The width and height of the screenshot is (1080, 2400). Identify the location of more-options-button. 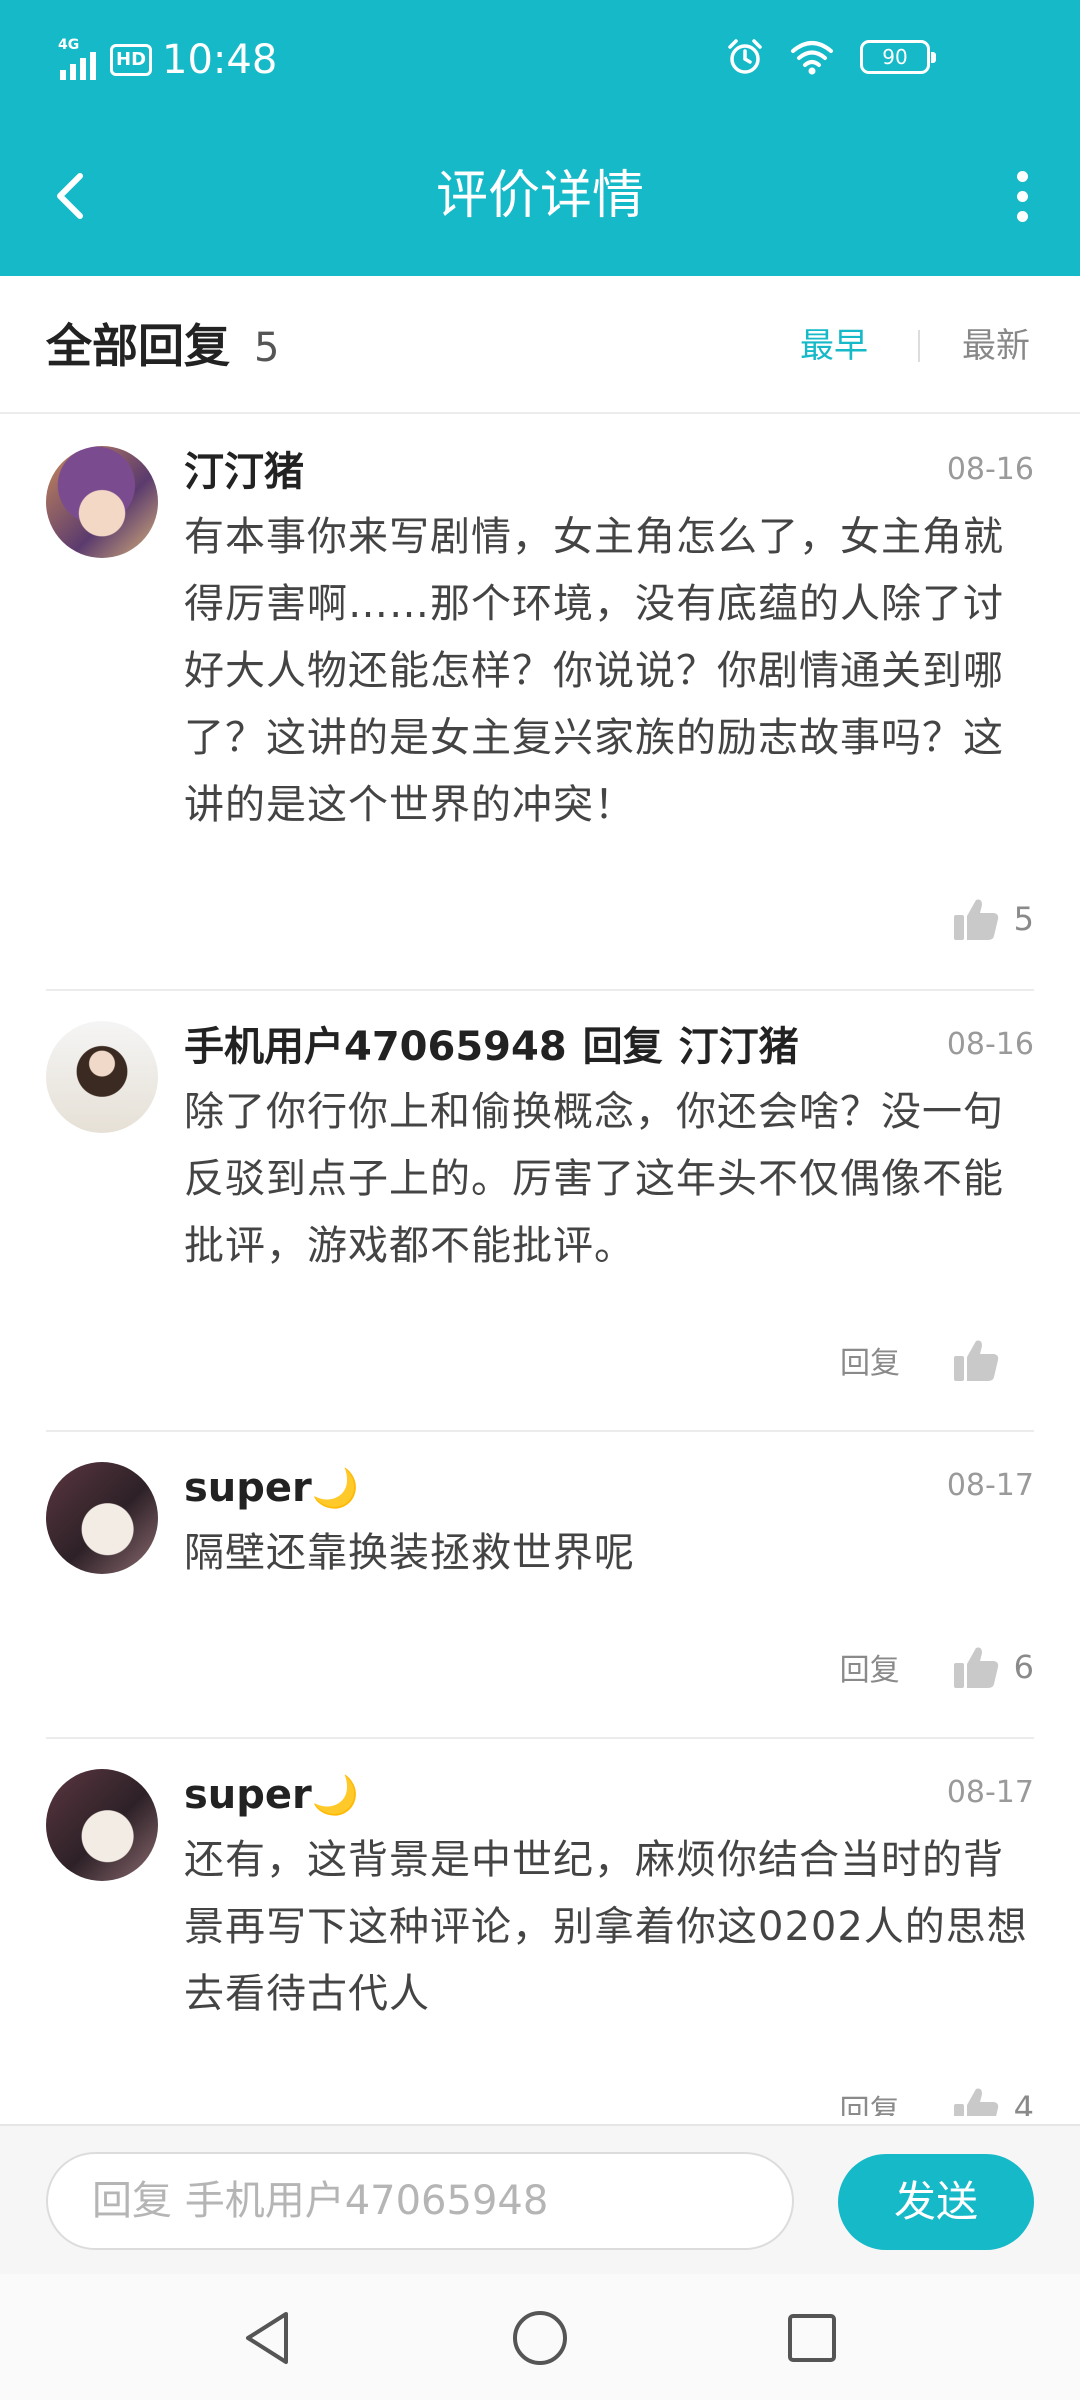
(1022, 196).